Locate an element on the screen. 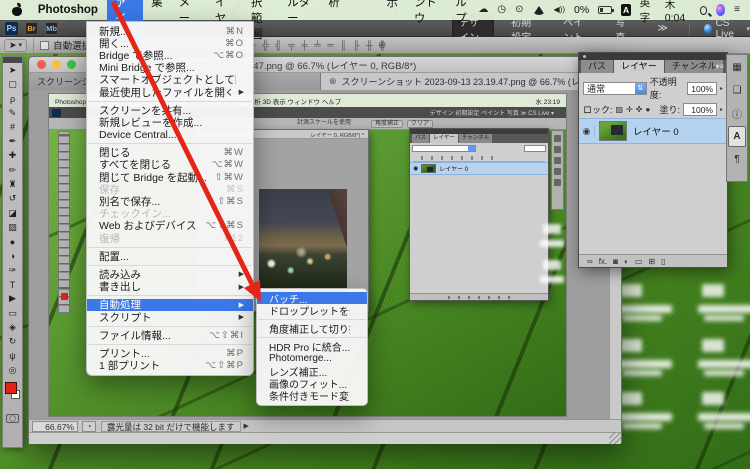  clone-stamp-tool-icon: ♜ is located at coordinates (12, 184).